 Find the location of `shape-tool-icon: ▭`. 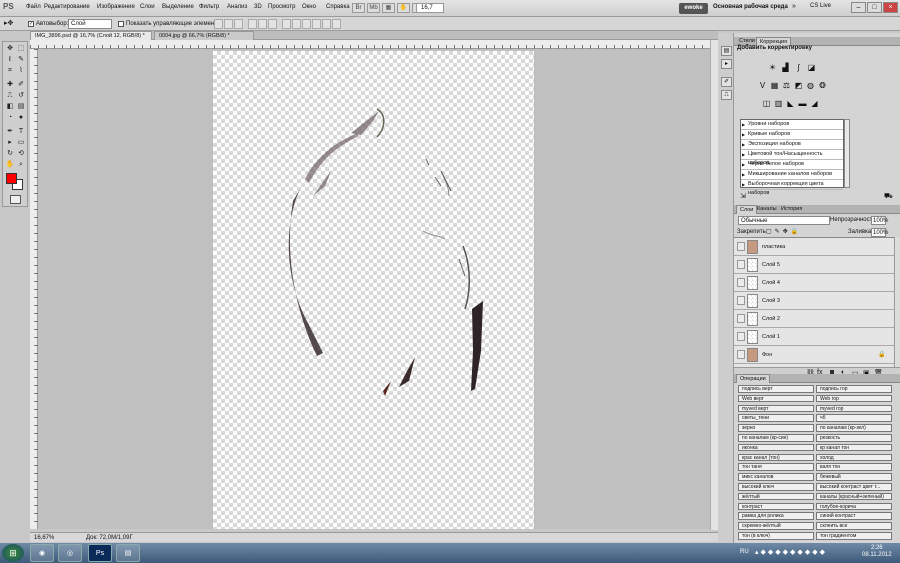

shape-tool-icon: ▭ is located at coordinates (21, 142).